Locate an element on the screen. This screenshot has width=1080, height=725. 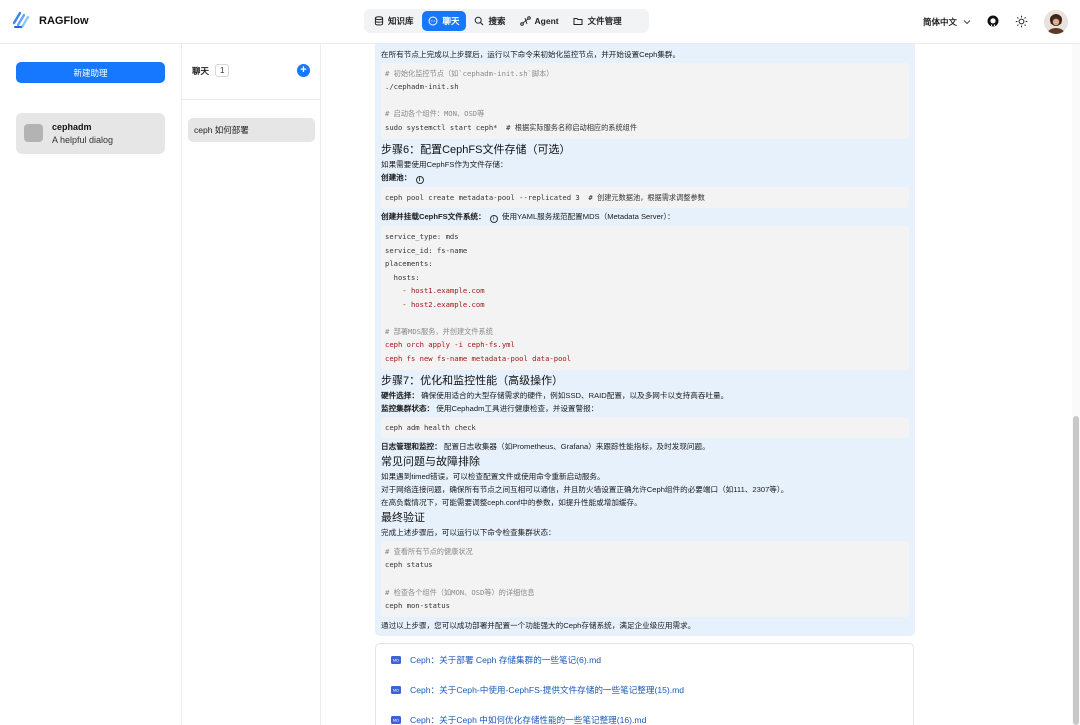
message-text: 创建池： i is located at coordinates (645, 178).